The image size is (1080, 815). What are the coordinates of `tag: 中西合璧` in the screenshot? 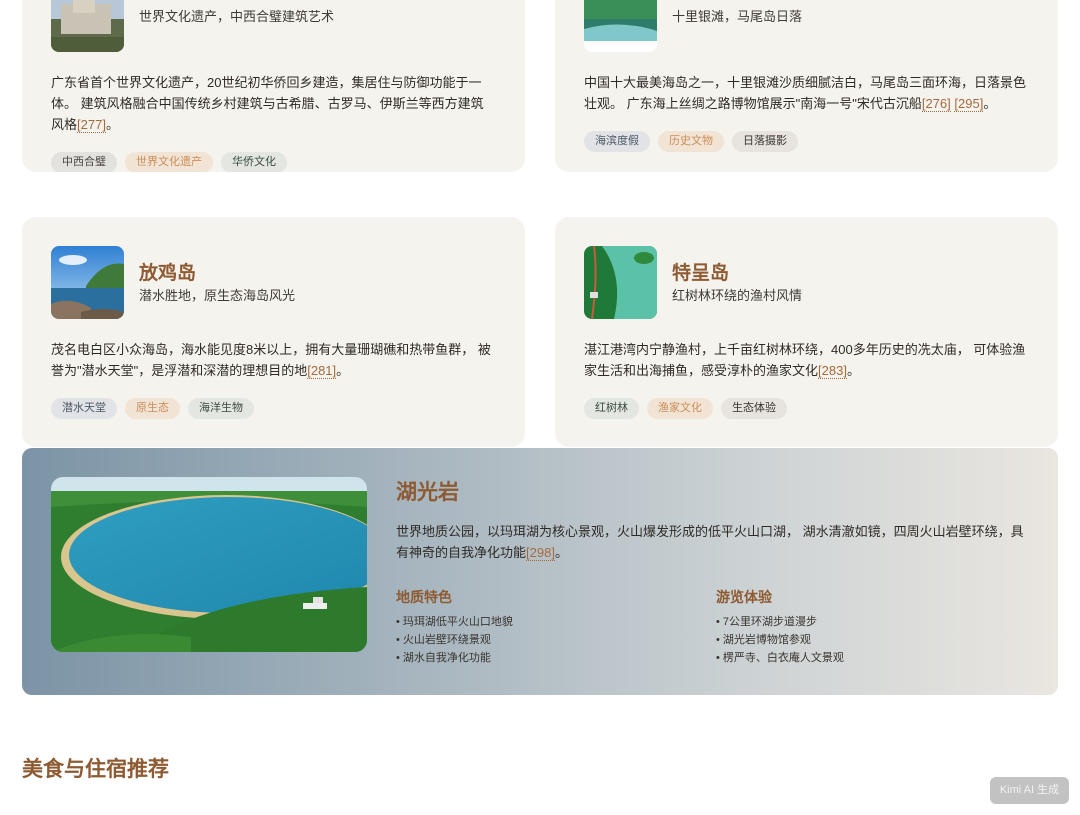 It's located at (84, 162).